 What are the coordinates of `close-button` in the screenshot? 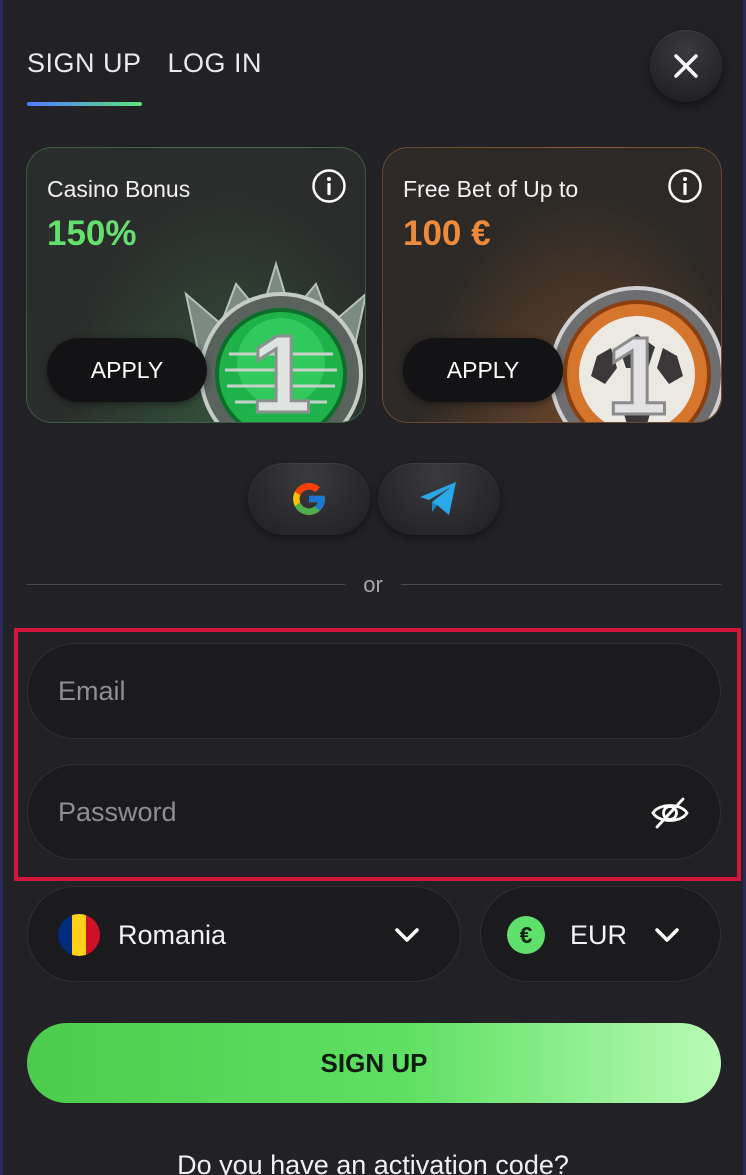 It's located at (686, 66).